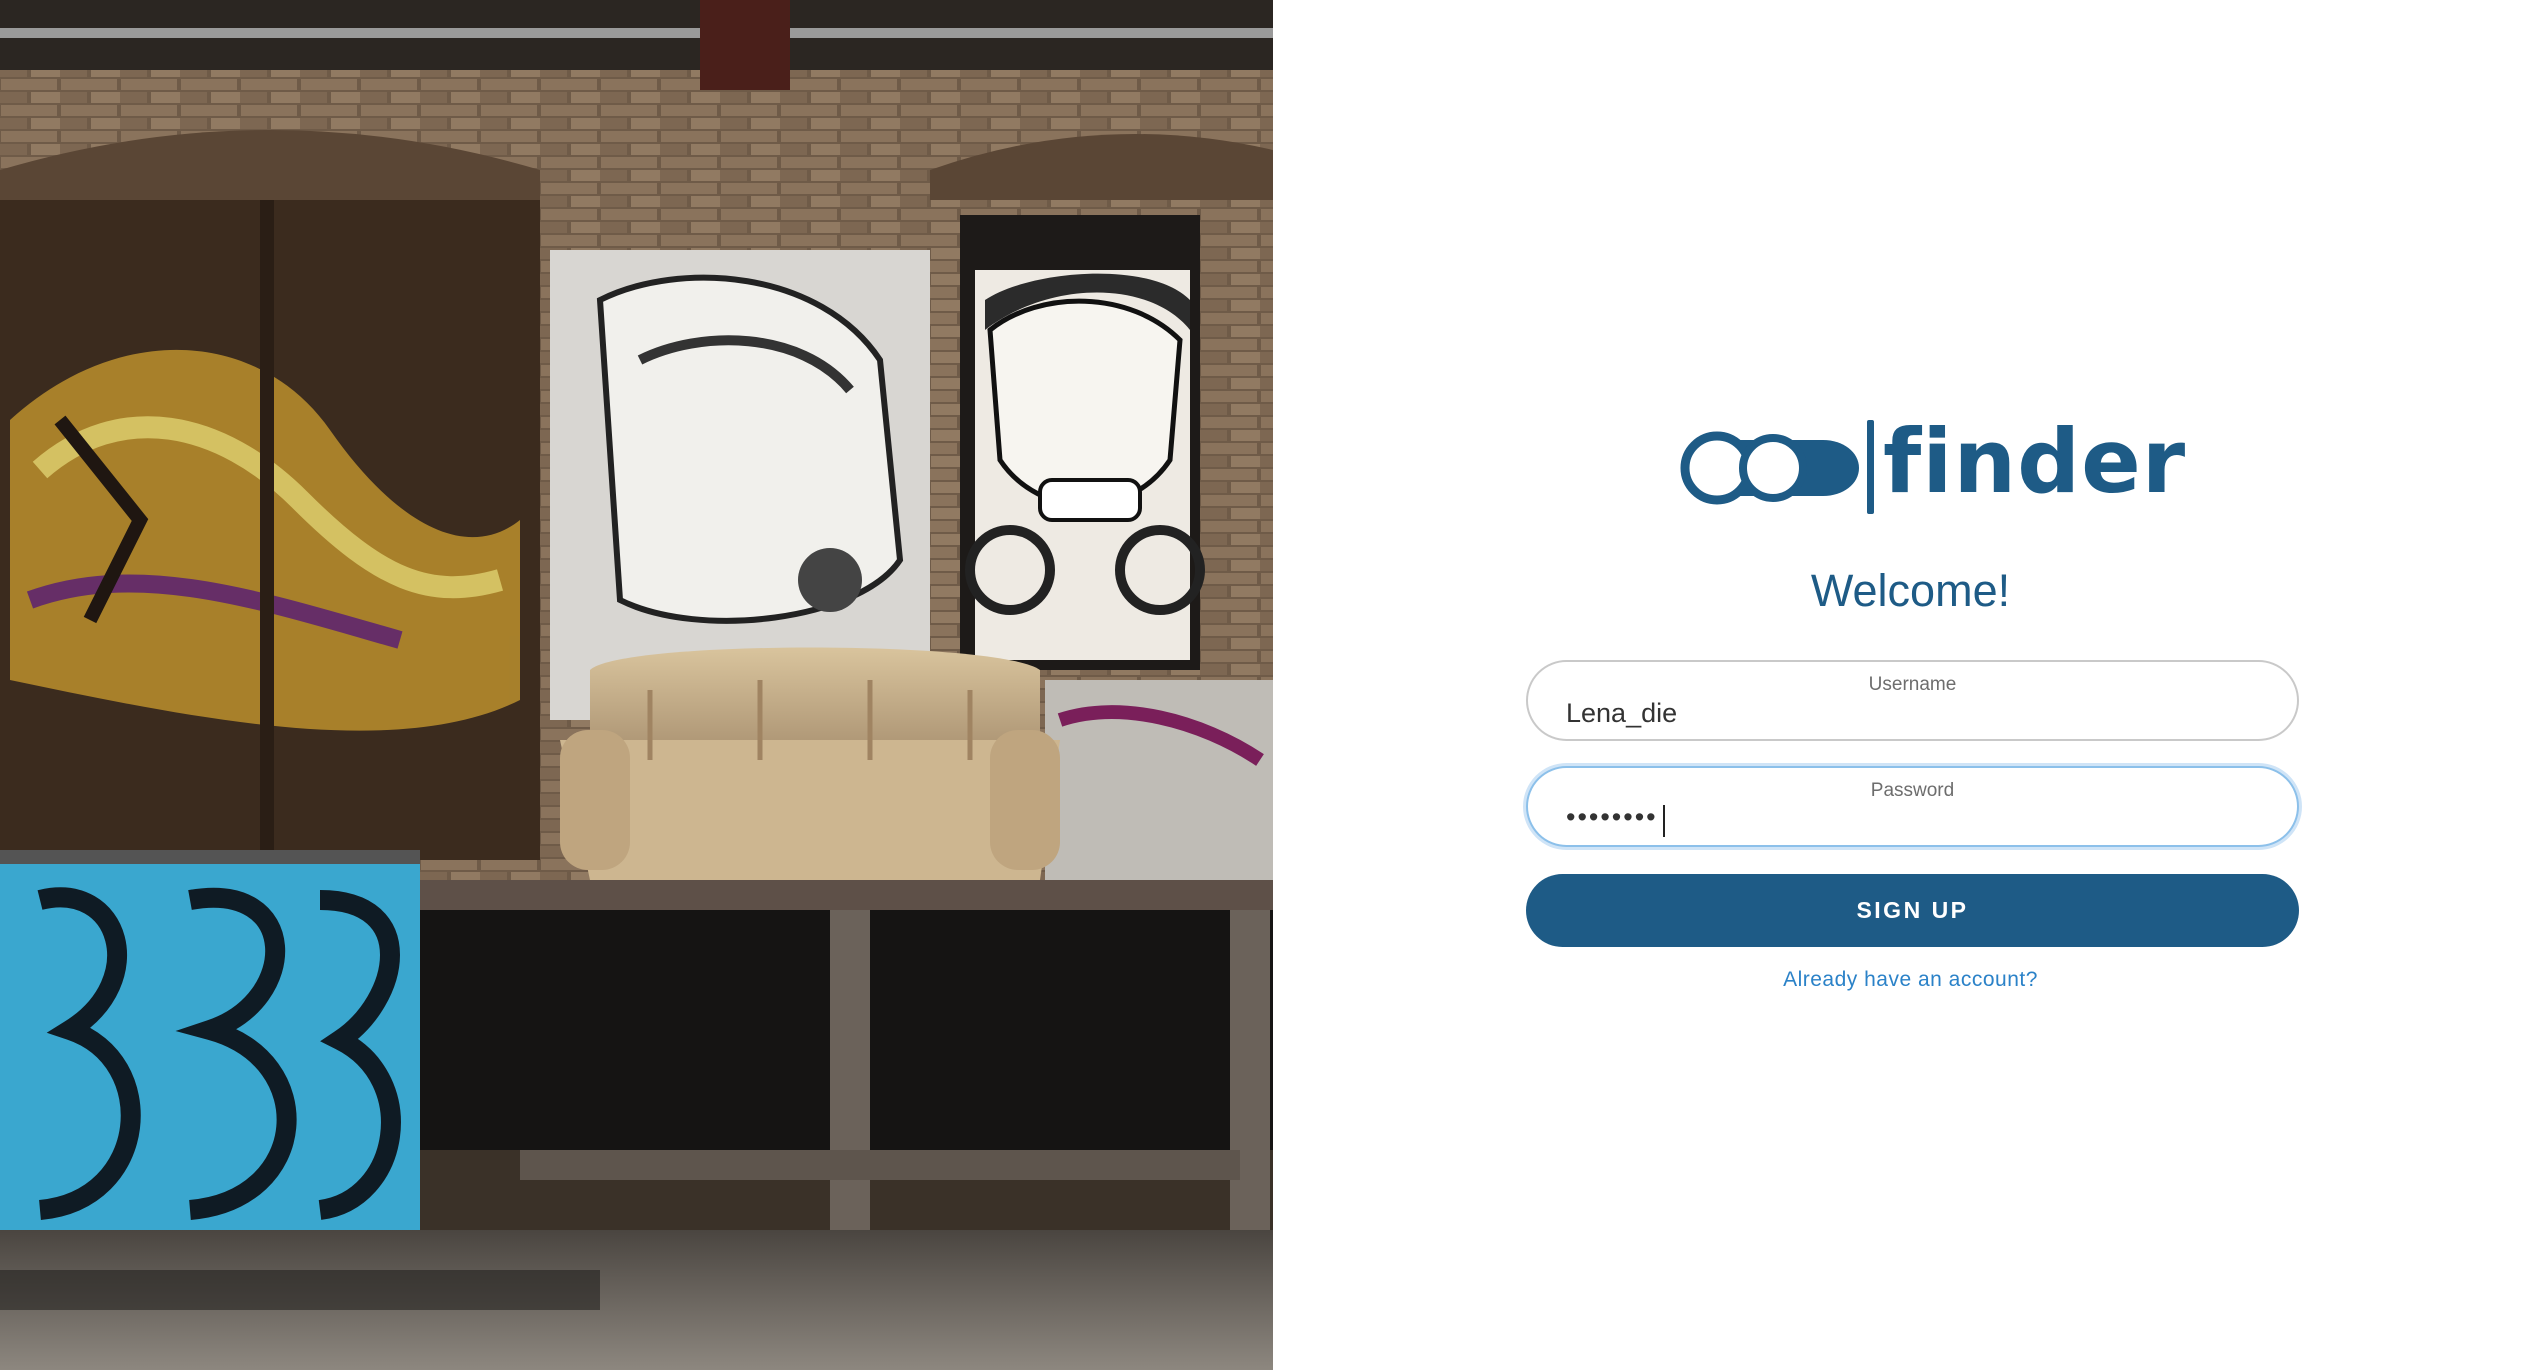 The height and width of the screenshot is (1370, 2548). I want to click on finder-logo: finder, so click(1929, 465).